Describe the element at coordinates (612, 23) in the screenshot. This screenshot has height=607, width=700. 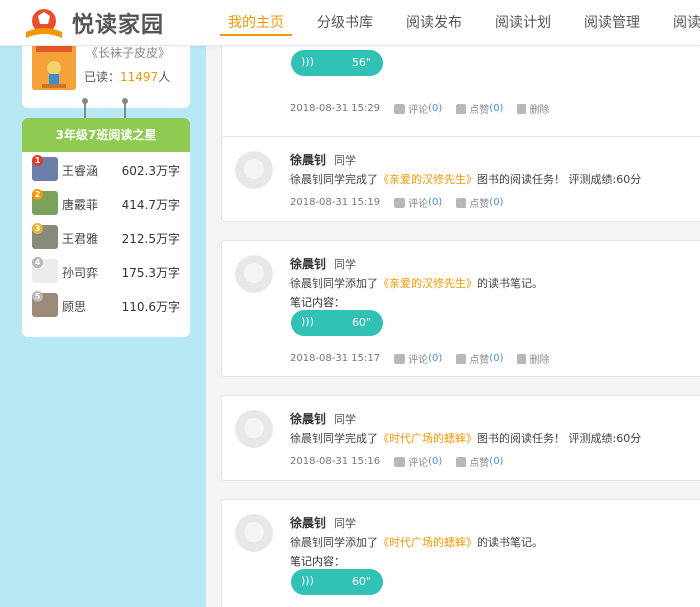
I see `nav-reading-manage: 阅读管理` at that location.